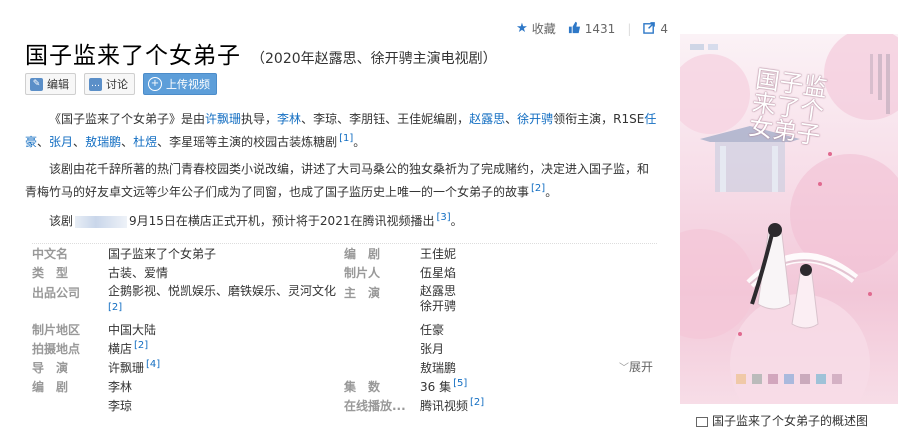  Describe the element at coordinates (385, 119) in the screenshot. I see `text: 、李琼、李朋钰、王佳妮编剧，` at that location.